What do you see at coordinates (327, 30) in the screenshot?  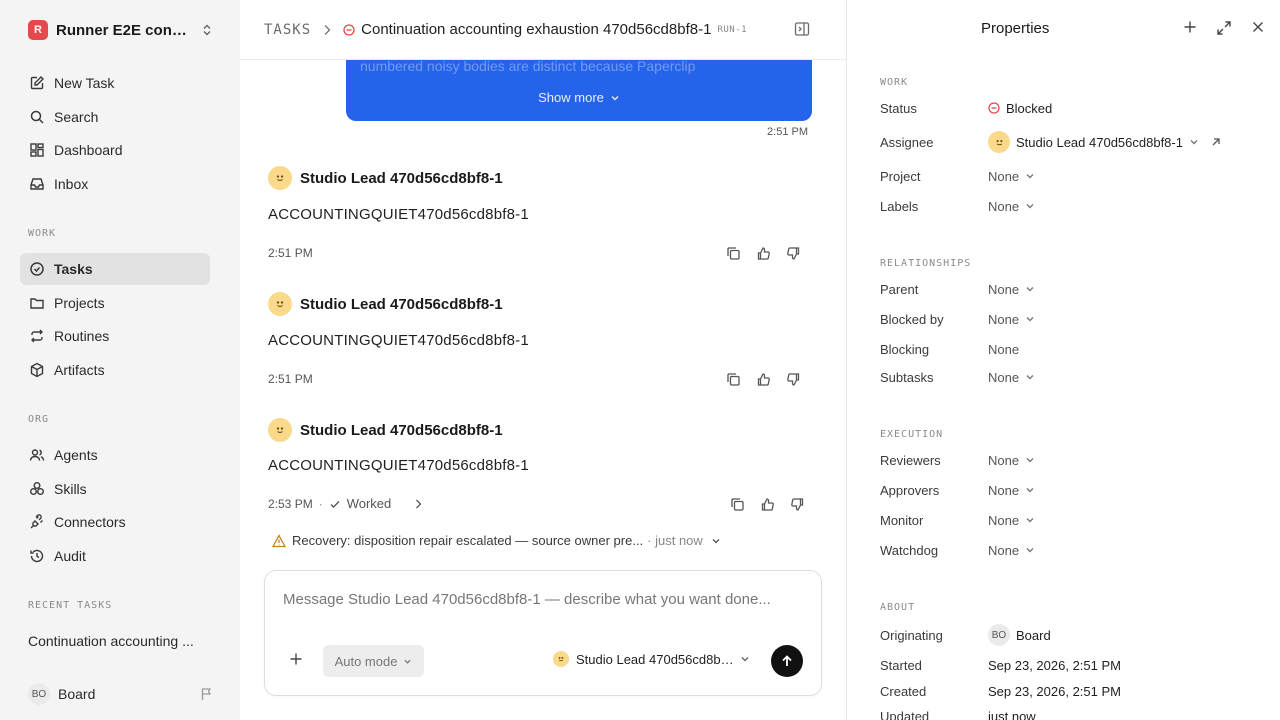 I see `chevron-right-icon` at bounding box center [327, 30].